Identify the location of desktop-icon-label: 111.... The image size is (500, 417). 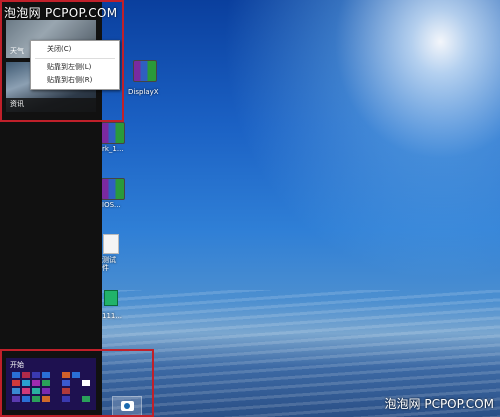
(112, 316).